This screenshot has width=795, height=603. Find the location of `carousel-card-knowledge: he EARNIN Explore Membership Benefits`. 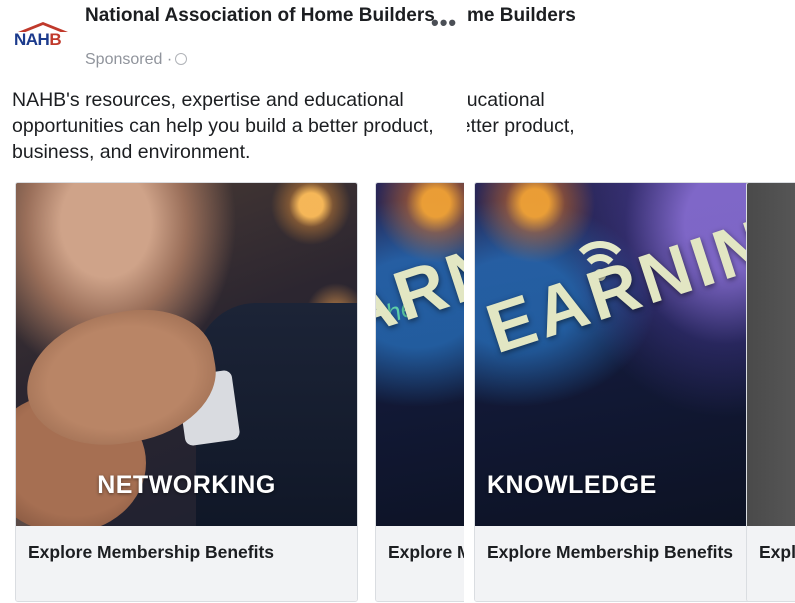

carousel-card-knowledge: he EARNIN Explore Membership Benefits is located at coordinates (419, 392).